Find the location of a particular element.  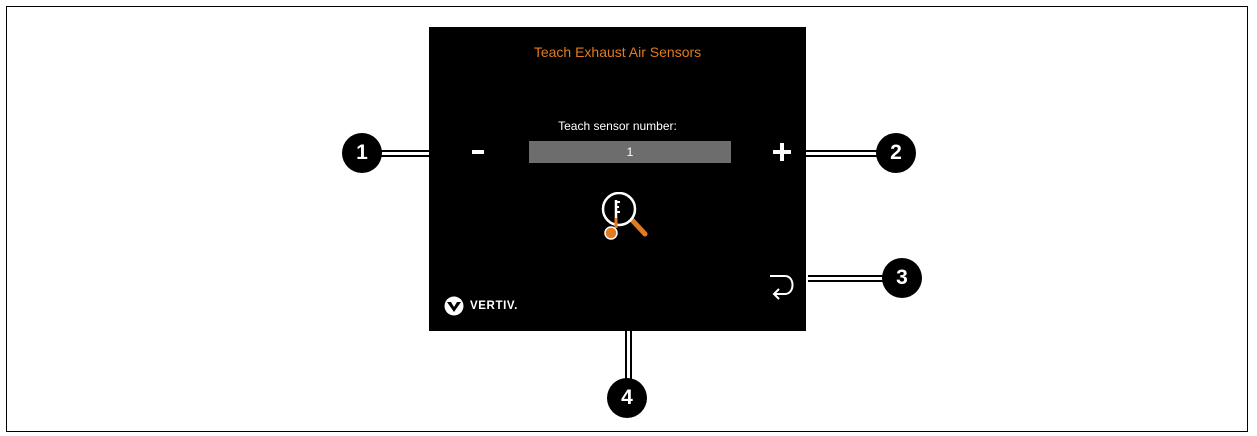

sensor-search-icon is located at coordinates (624, 215).